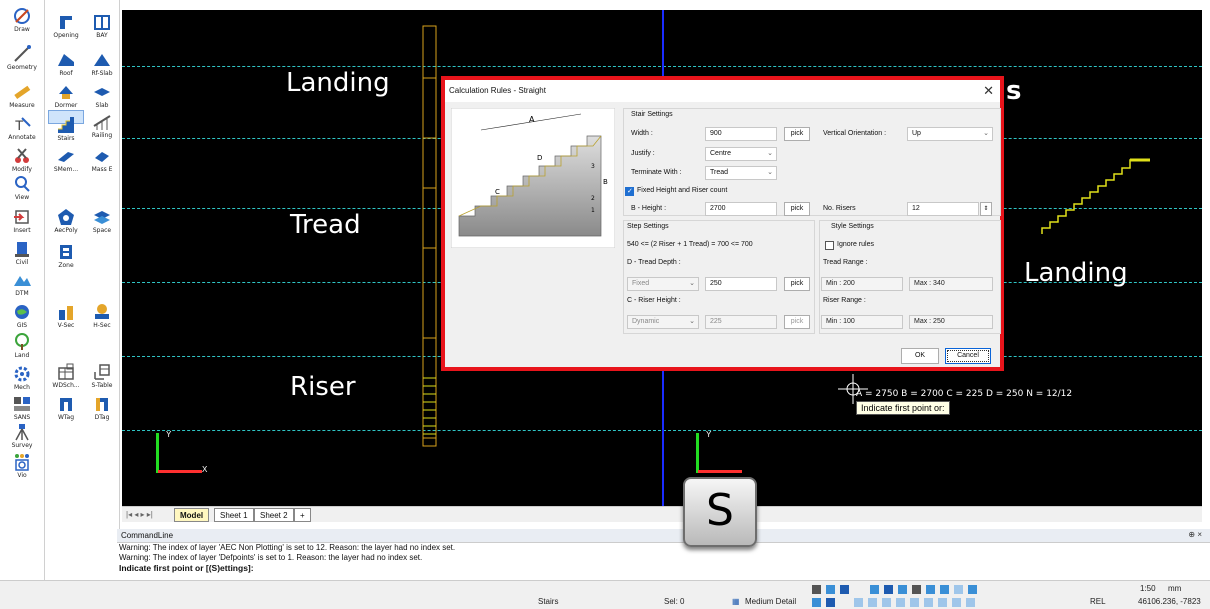 Image resolution: width=1210 pixels, height=609 pixels. I want to click on geometry-icon, so click(22, 53).